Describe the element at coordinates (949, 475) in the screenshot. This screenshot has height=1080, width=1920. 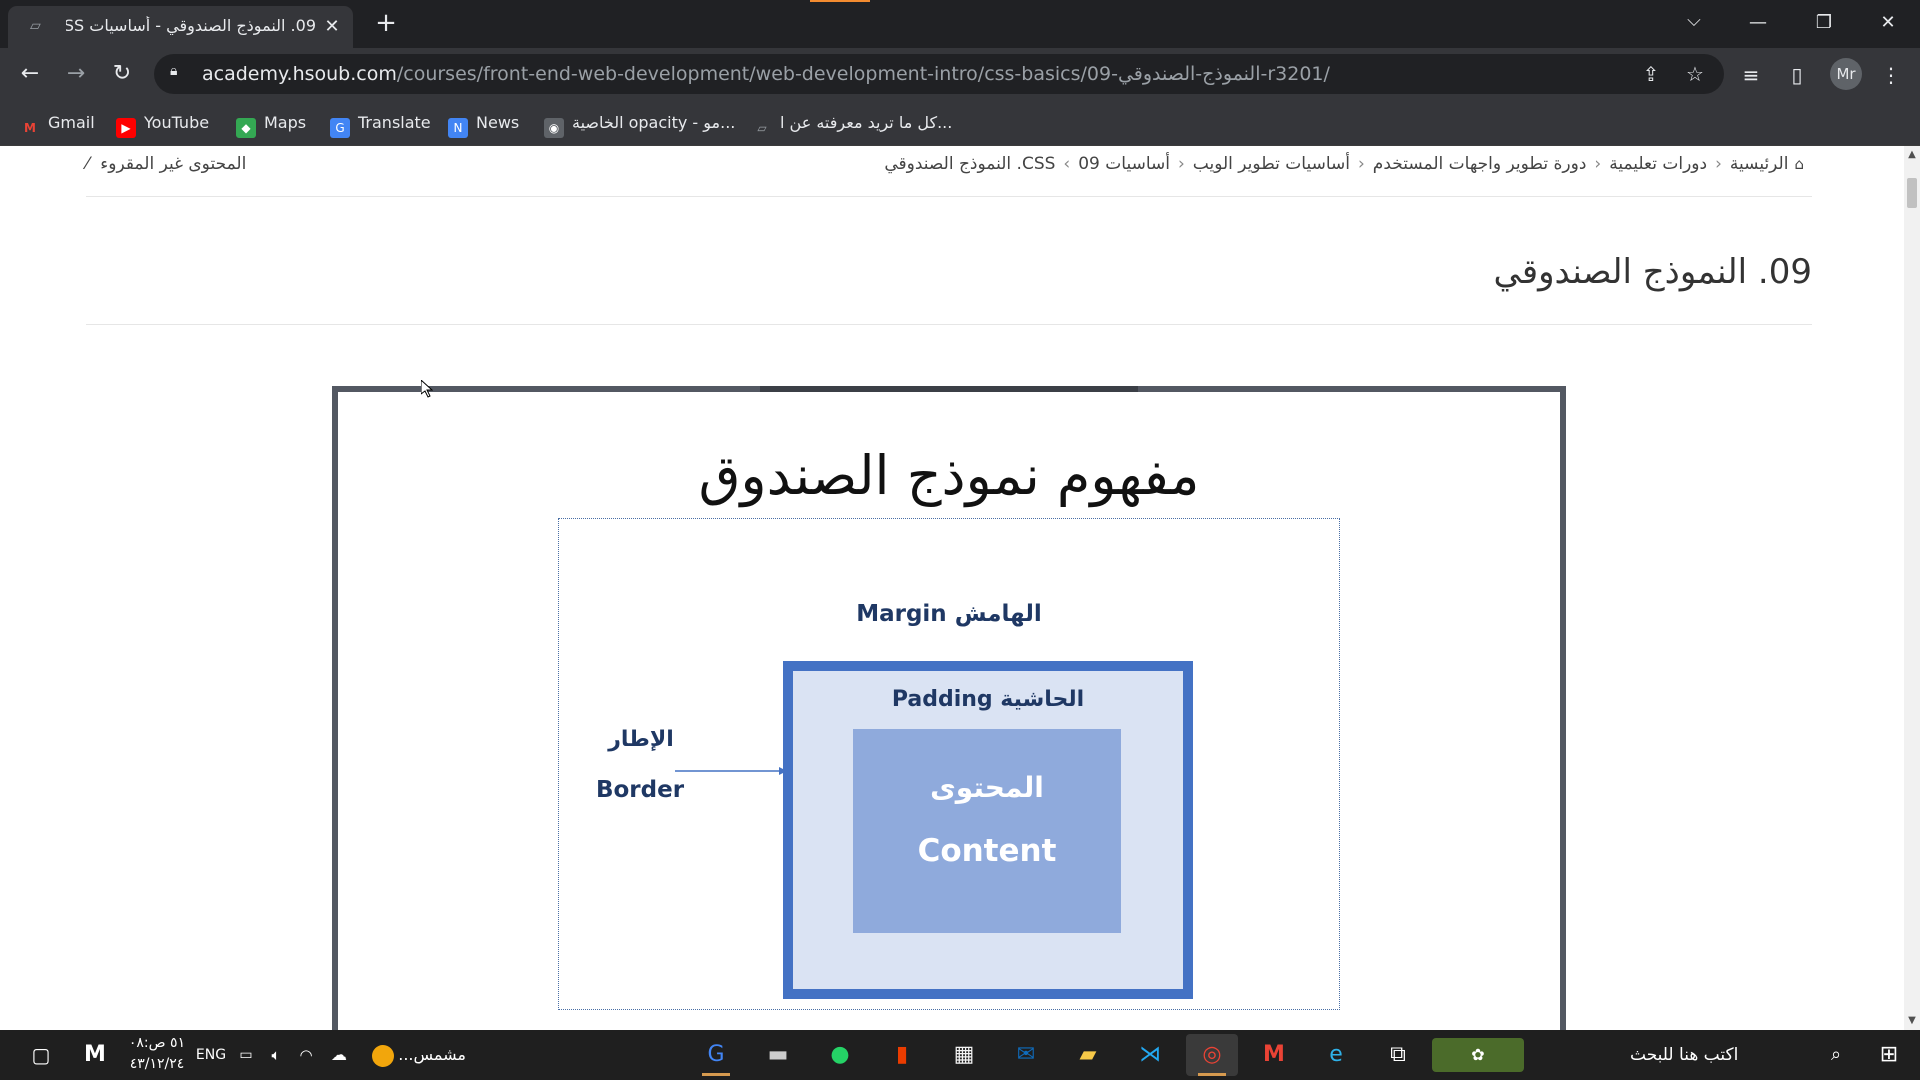
I see `slide-title: مفهوم نموذج الصندوق` at that location.